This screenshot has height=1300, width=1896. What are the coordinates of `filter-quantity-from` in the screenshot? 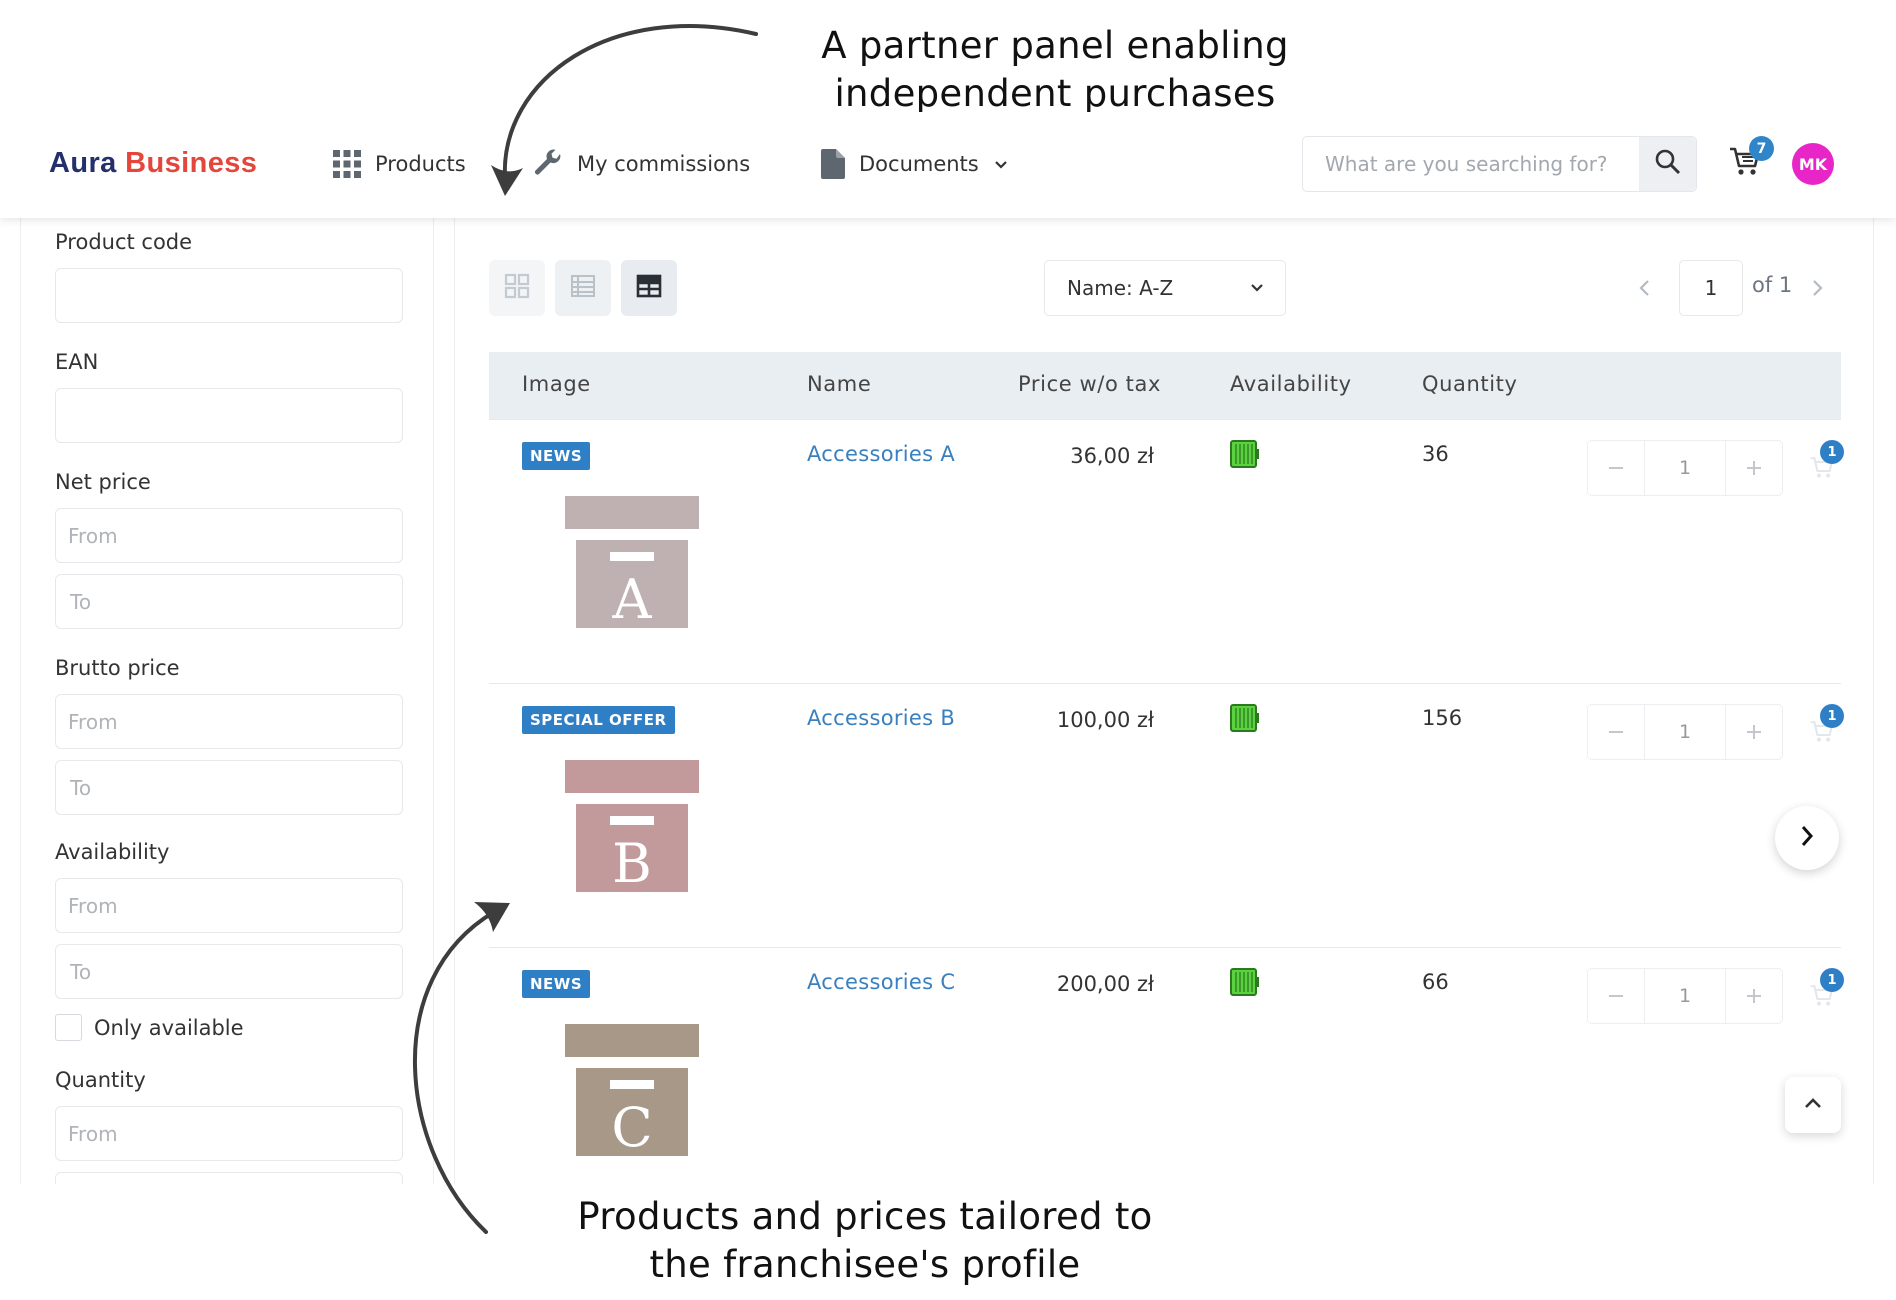 It's located at (229, 1133).